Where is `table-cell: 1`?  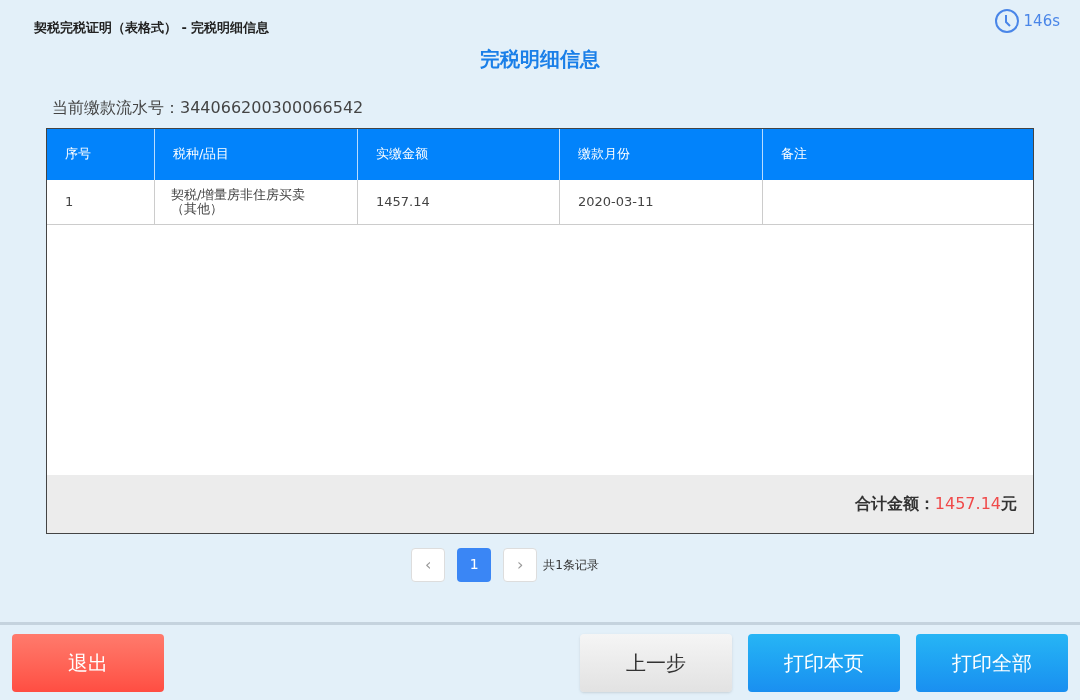 table-cell: 1 is located at coordinates (101, 201).